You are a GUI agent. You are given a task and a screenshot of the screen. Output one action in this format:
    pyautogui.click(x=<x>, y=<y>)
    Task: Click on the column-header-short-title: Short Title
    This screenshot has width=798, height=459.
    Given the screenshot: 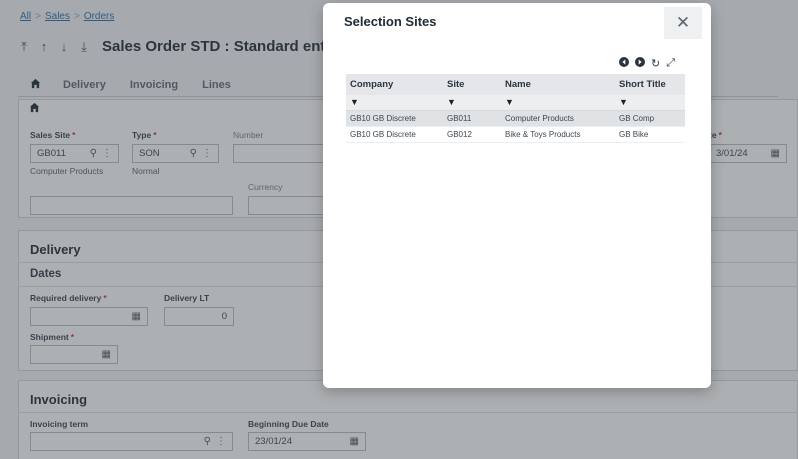 What is the action you would take?
    pyautogui.click(x=650, y=84)
    